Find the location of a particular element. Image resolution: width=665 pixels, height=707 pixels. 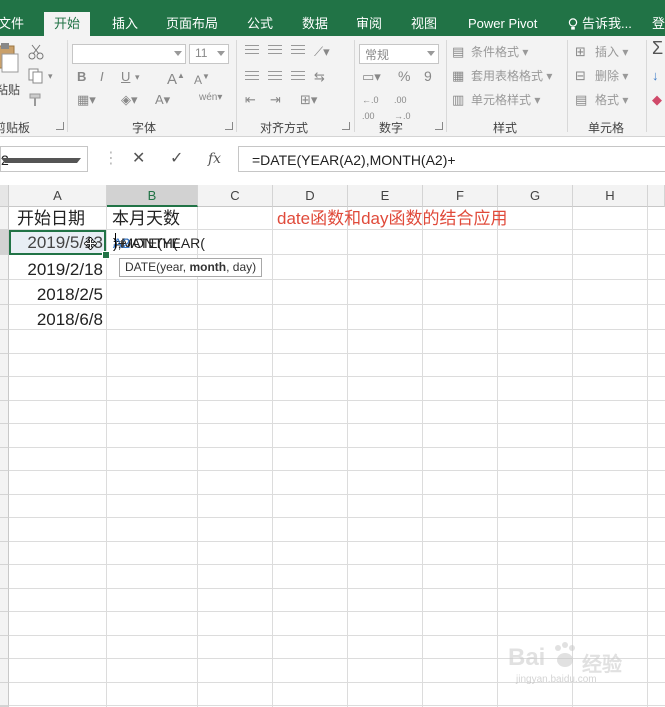

tab-home: 开始 is located at coordinates (67, 24).